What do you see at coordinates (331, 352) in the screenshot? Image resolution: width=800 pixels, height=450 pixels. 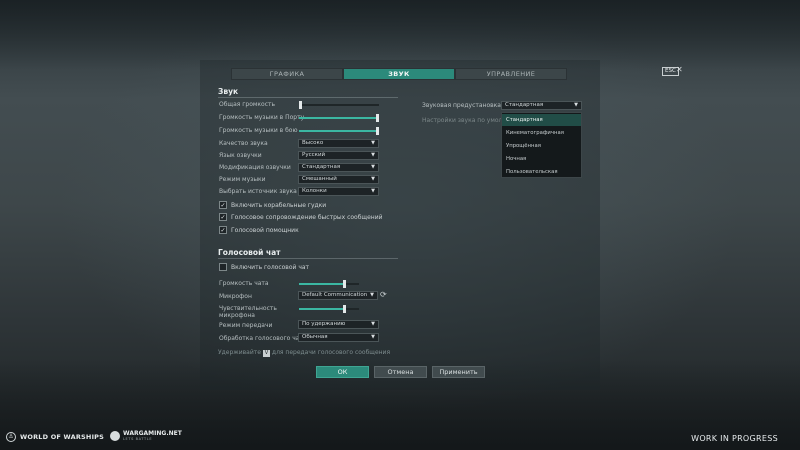 I see `hint-text-after: для передачи голосового сообщения` at bounding box center [331, 352].